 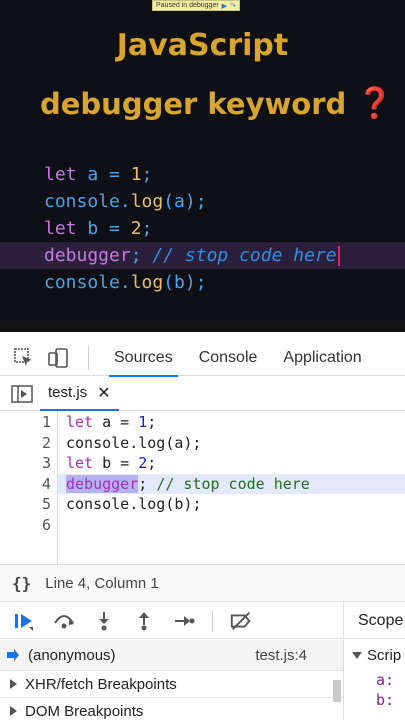 What do you see at coordinates (171, 708) in the screenshot?
I see `dom-breakpoints-section: DOM Breakpoints` at bounding box center [171, 708].